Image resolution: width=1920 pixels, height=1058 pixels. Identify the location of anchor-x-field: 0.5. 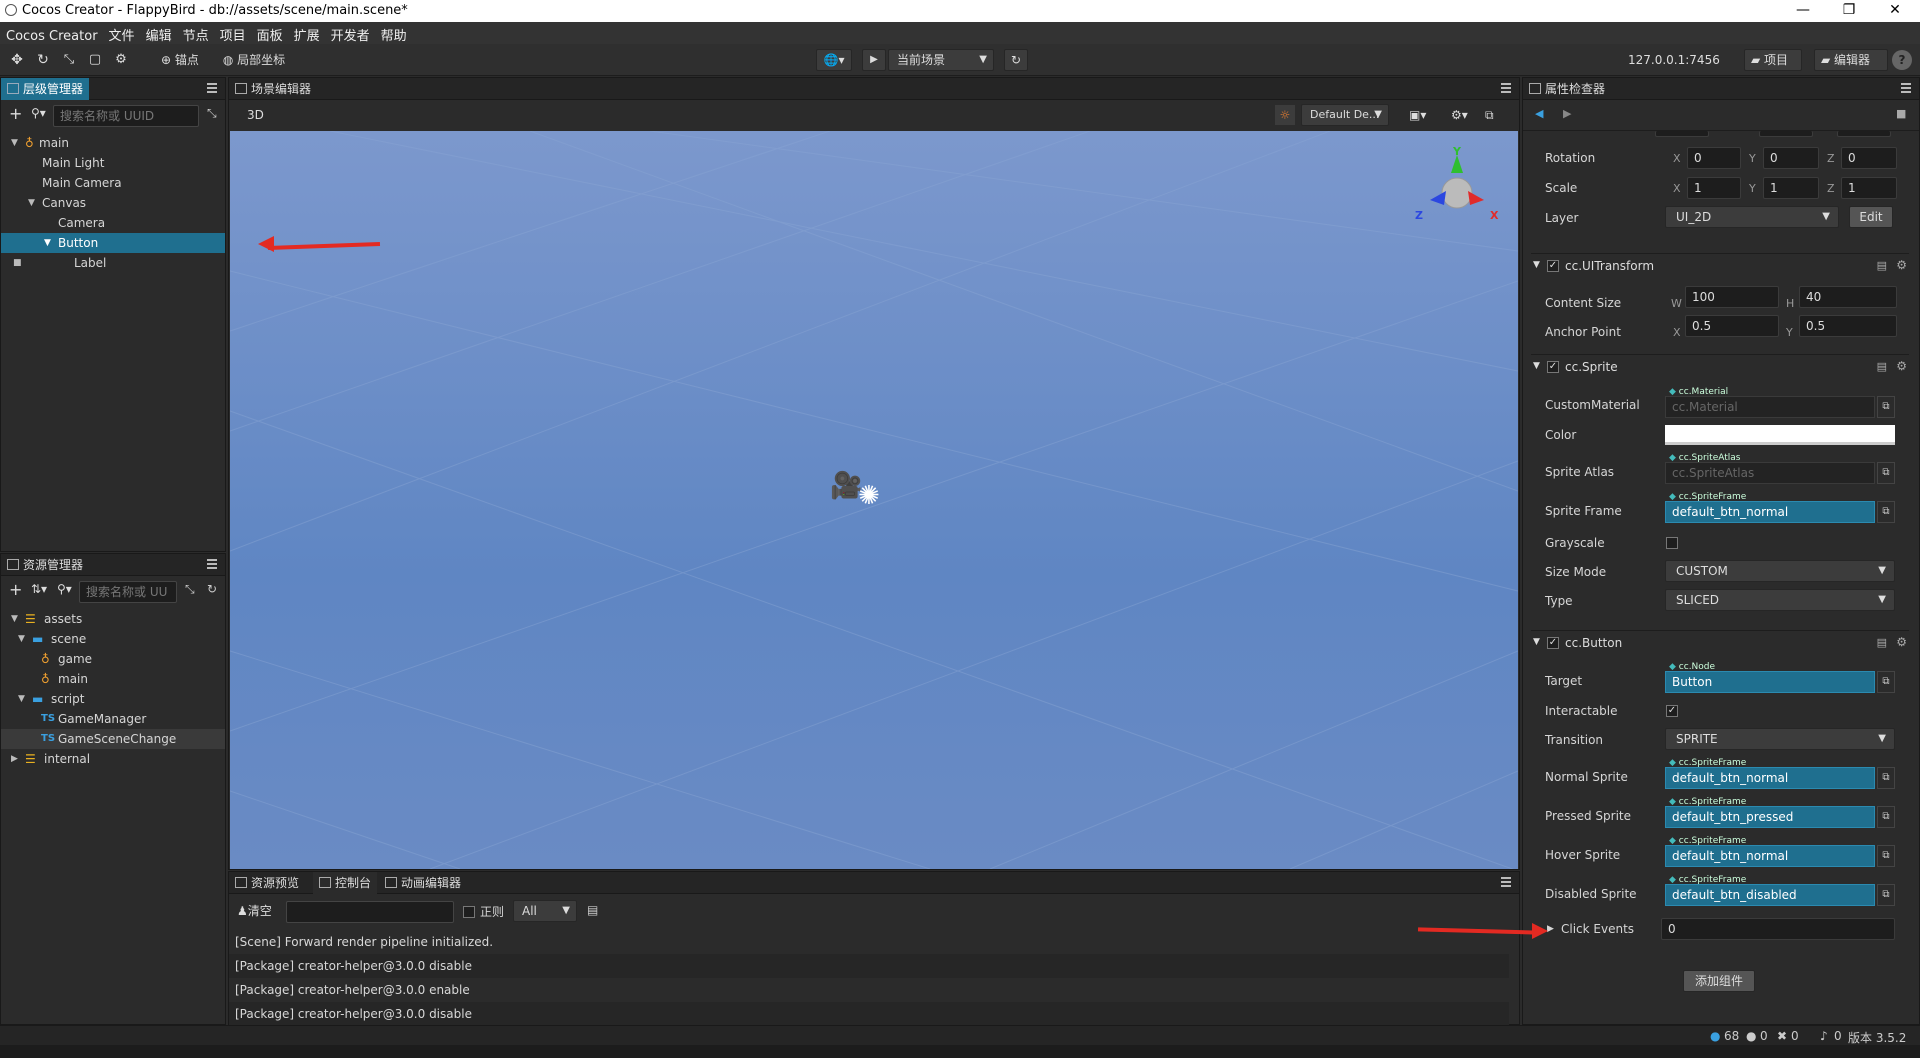
(1732, 326).